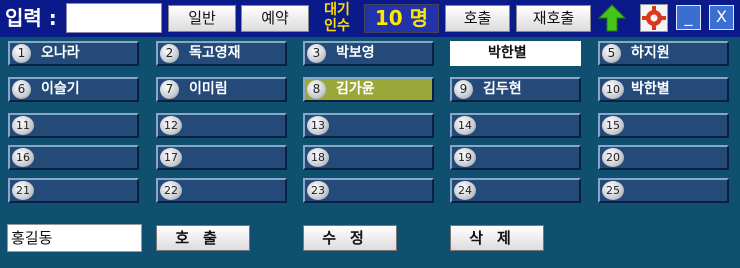 This screenshot has width=740, height=268. I want to click on input-label: 입력 :, so click(31, 18).